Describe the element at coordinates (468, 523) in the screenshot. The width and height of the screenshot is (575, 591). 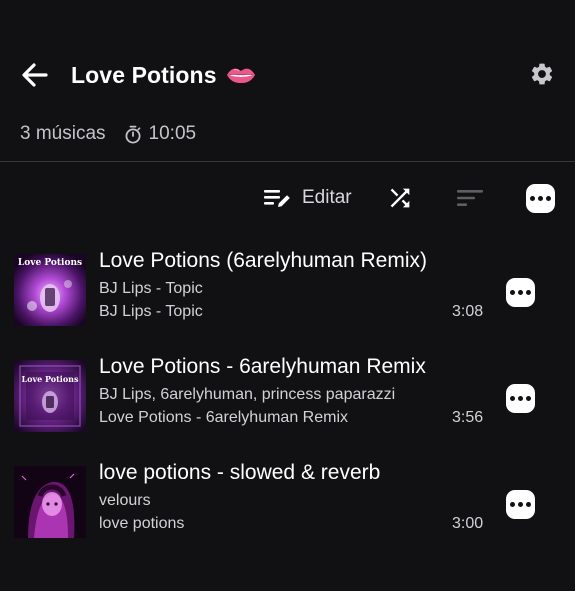
I see `track-duration: 3:00` at that location.